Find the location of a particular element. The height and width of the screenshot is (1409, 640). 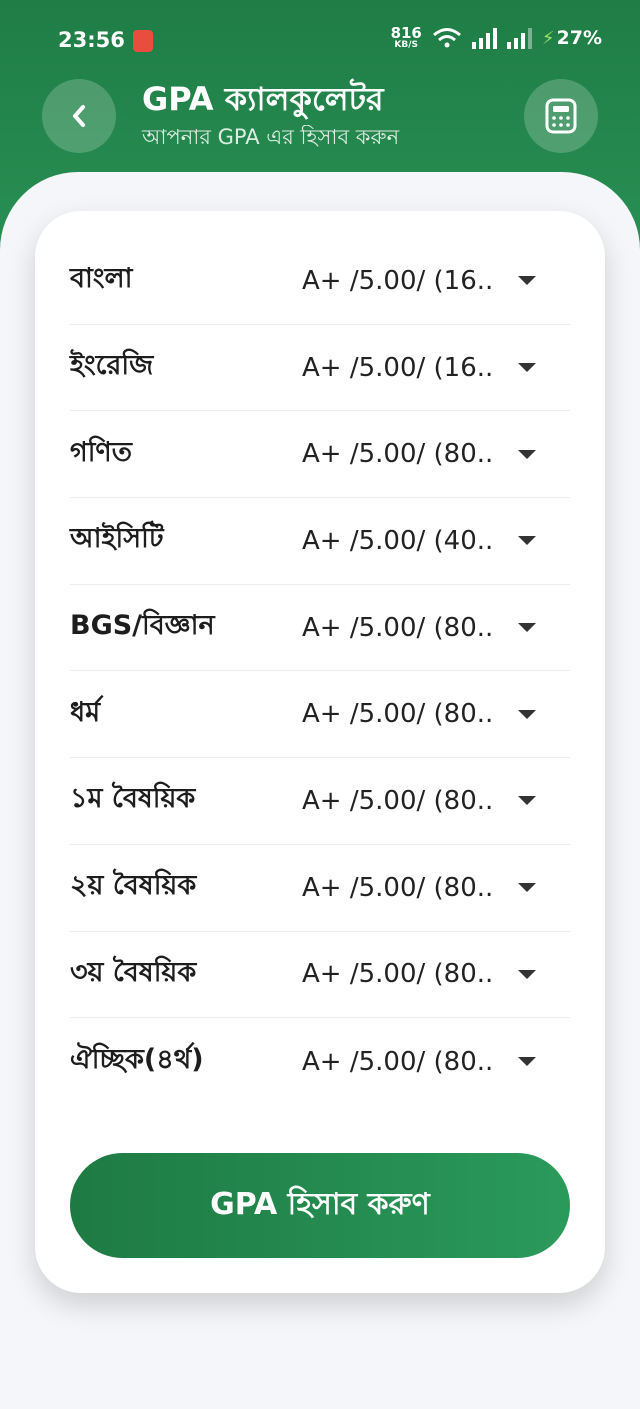

status-time: 23:56 is located at coordinates (91, 40).